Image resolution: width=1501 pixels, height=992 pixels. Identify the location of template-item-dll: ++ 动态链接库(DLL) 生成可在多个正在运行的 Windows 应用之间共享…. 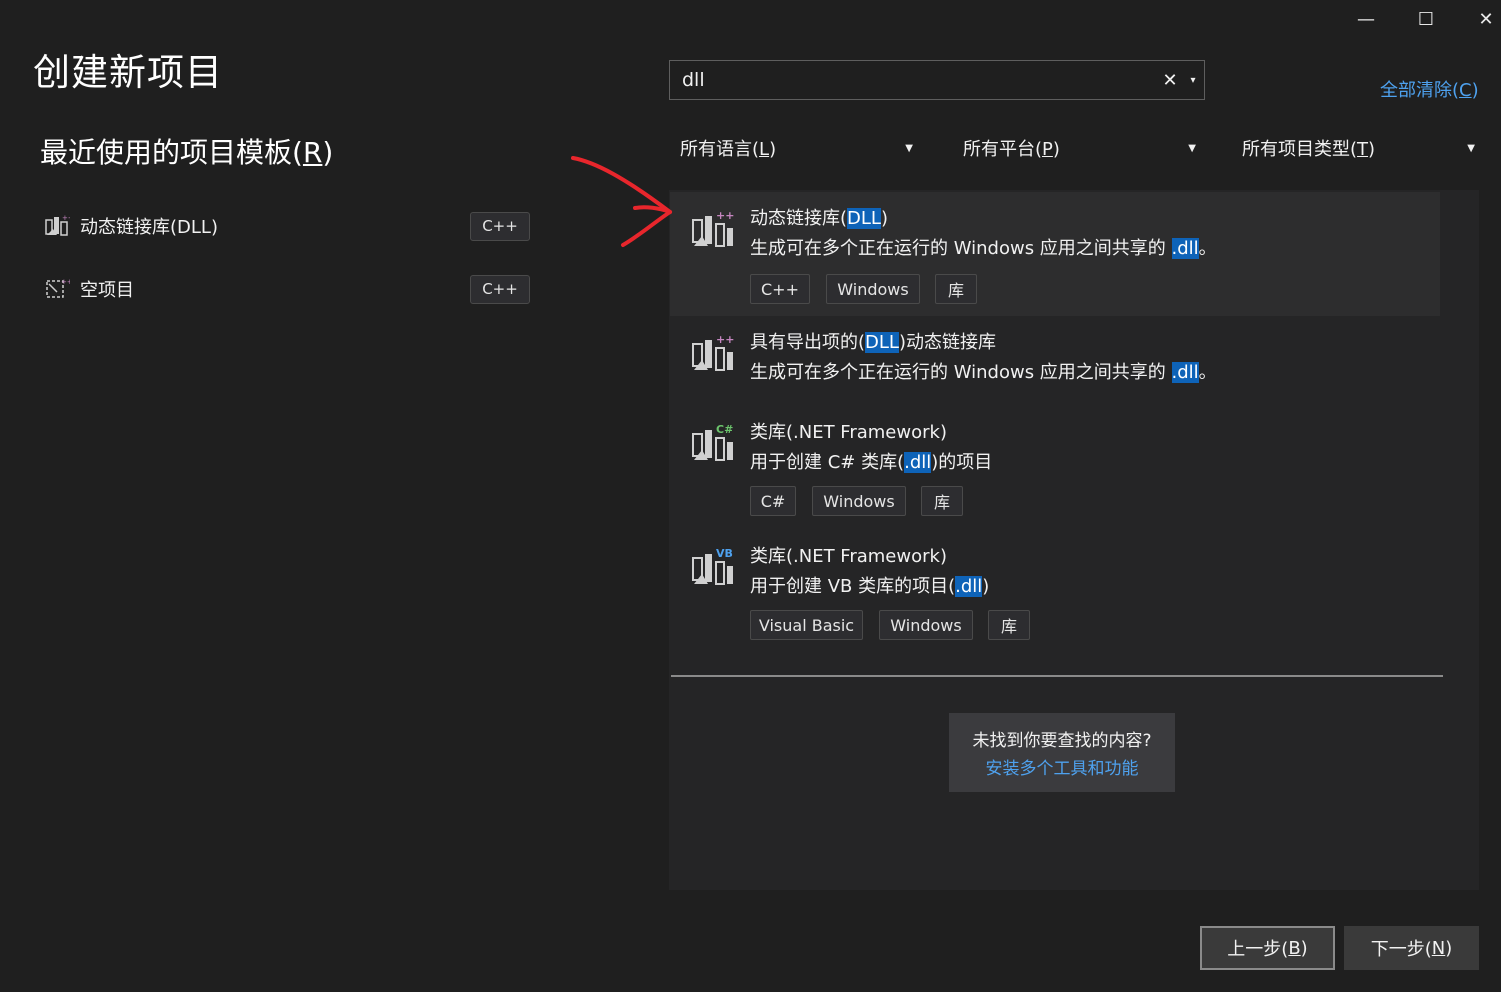
(1055, 254).